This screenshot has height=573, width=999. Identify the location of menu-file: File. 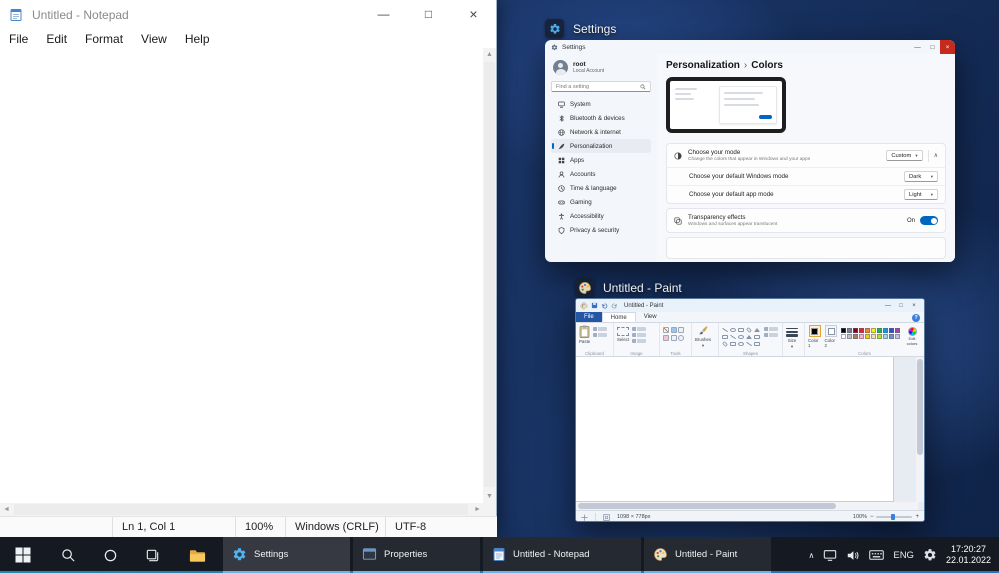
(18, 39).